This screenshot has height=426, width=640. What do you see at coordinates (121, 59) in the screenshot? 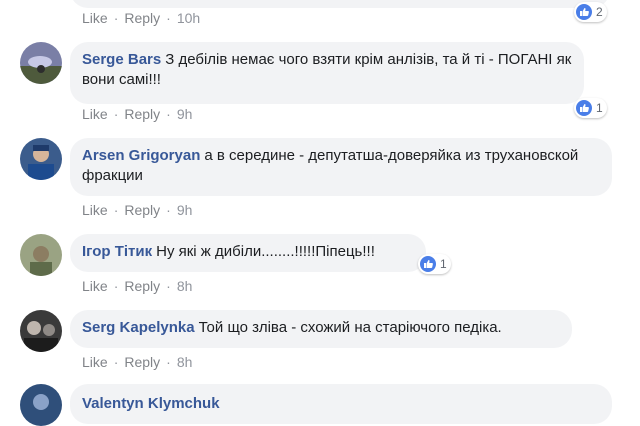
I see `comment-author: Serge Bars` at bounding box center [121, 59].